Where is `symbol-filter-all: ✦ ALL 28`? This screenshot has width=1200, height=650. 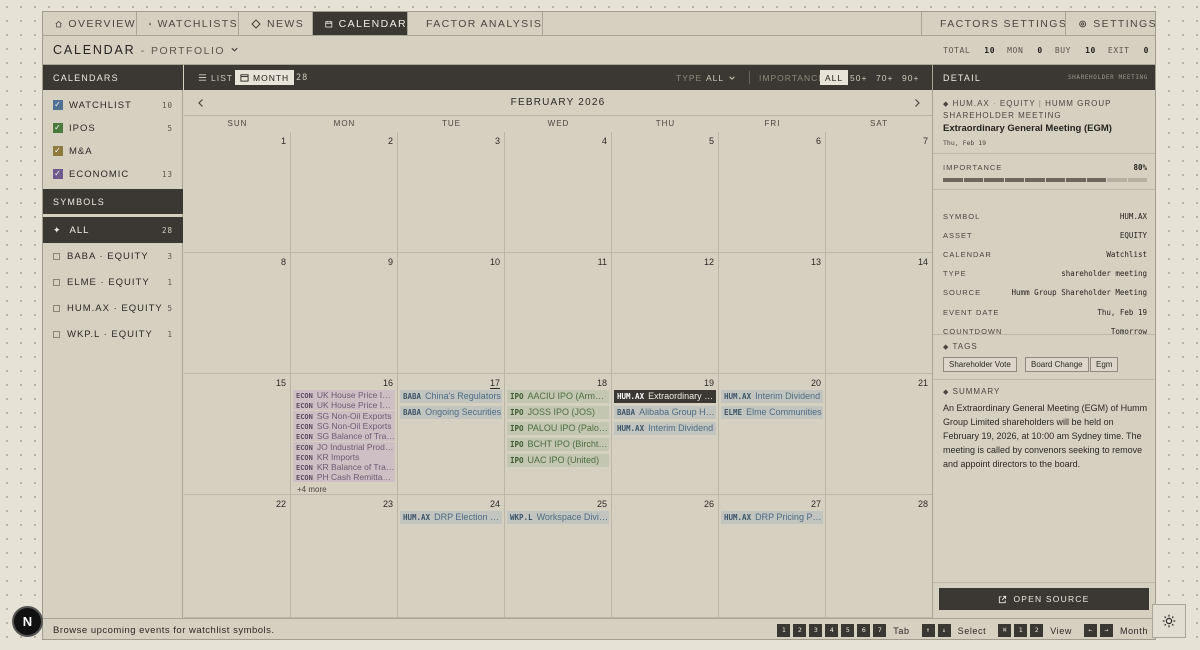
symbol-filter-all: ✦ ALL 28 is located at coordinates (113, 230).